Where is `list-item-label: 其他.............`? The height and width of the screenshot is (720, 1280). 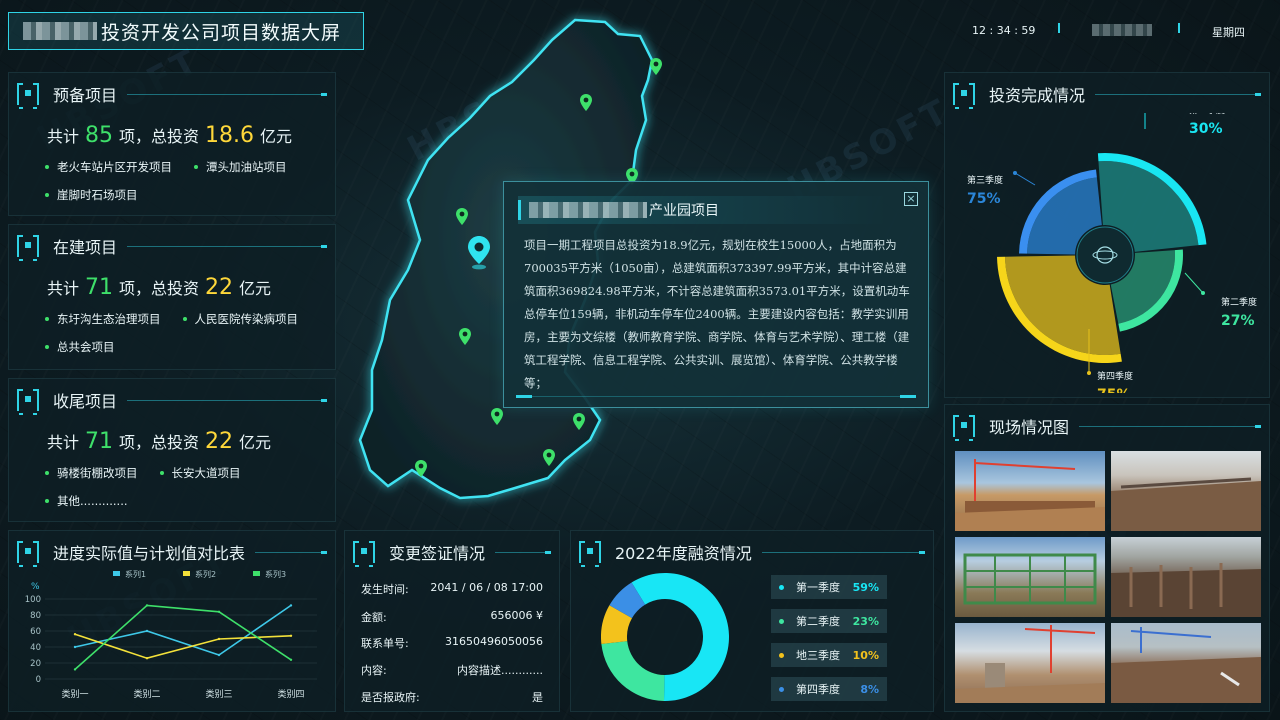 list-item-label: 其他............. is located at coordinates (92, 501).